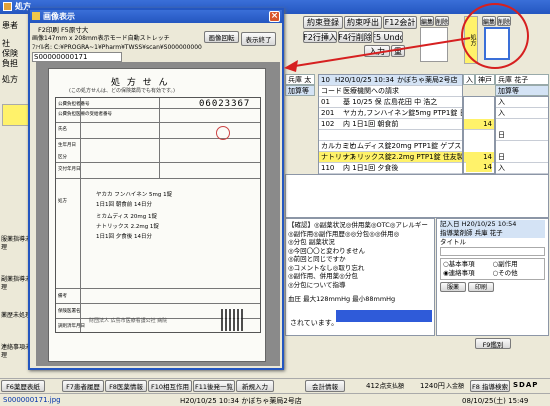 This screenshot has width=550, height=406. I want to click on option-contact: ◉連絡事項, so click(468, 273).